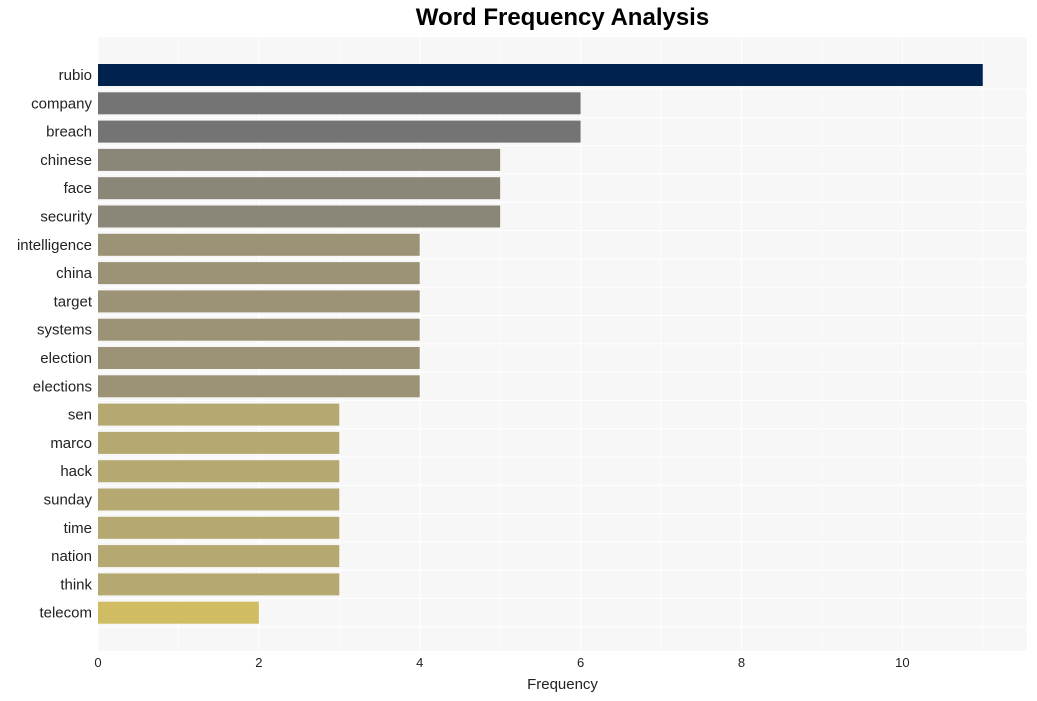 The width and height of the screenshot is (1037, 701). I want to click on y-tick-label: intelligence, so click(54, 245).